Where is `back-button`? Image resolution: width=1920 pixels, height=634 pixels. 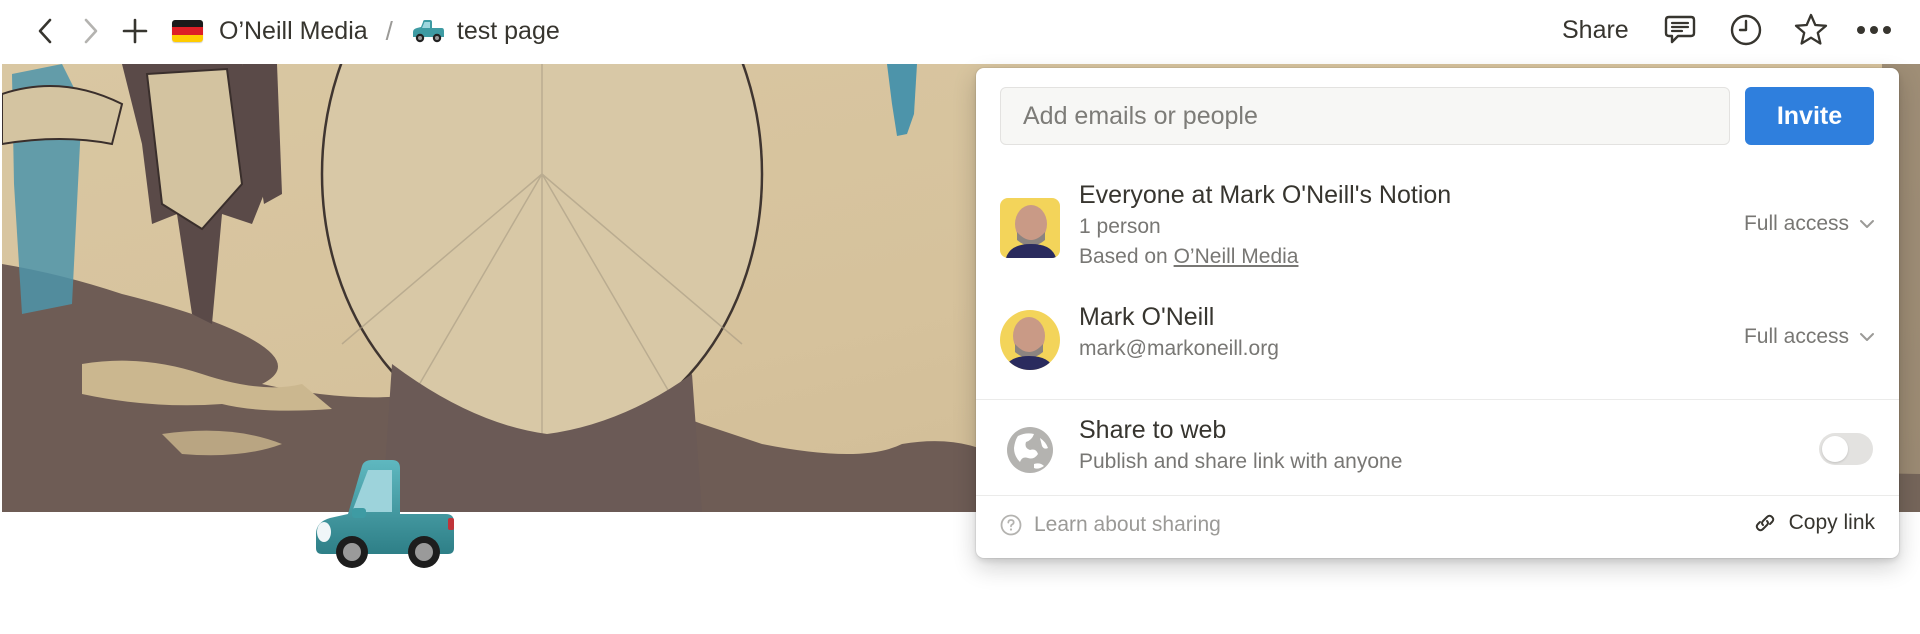
back-button is located at coordinates (45, 31).